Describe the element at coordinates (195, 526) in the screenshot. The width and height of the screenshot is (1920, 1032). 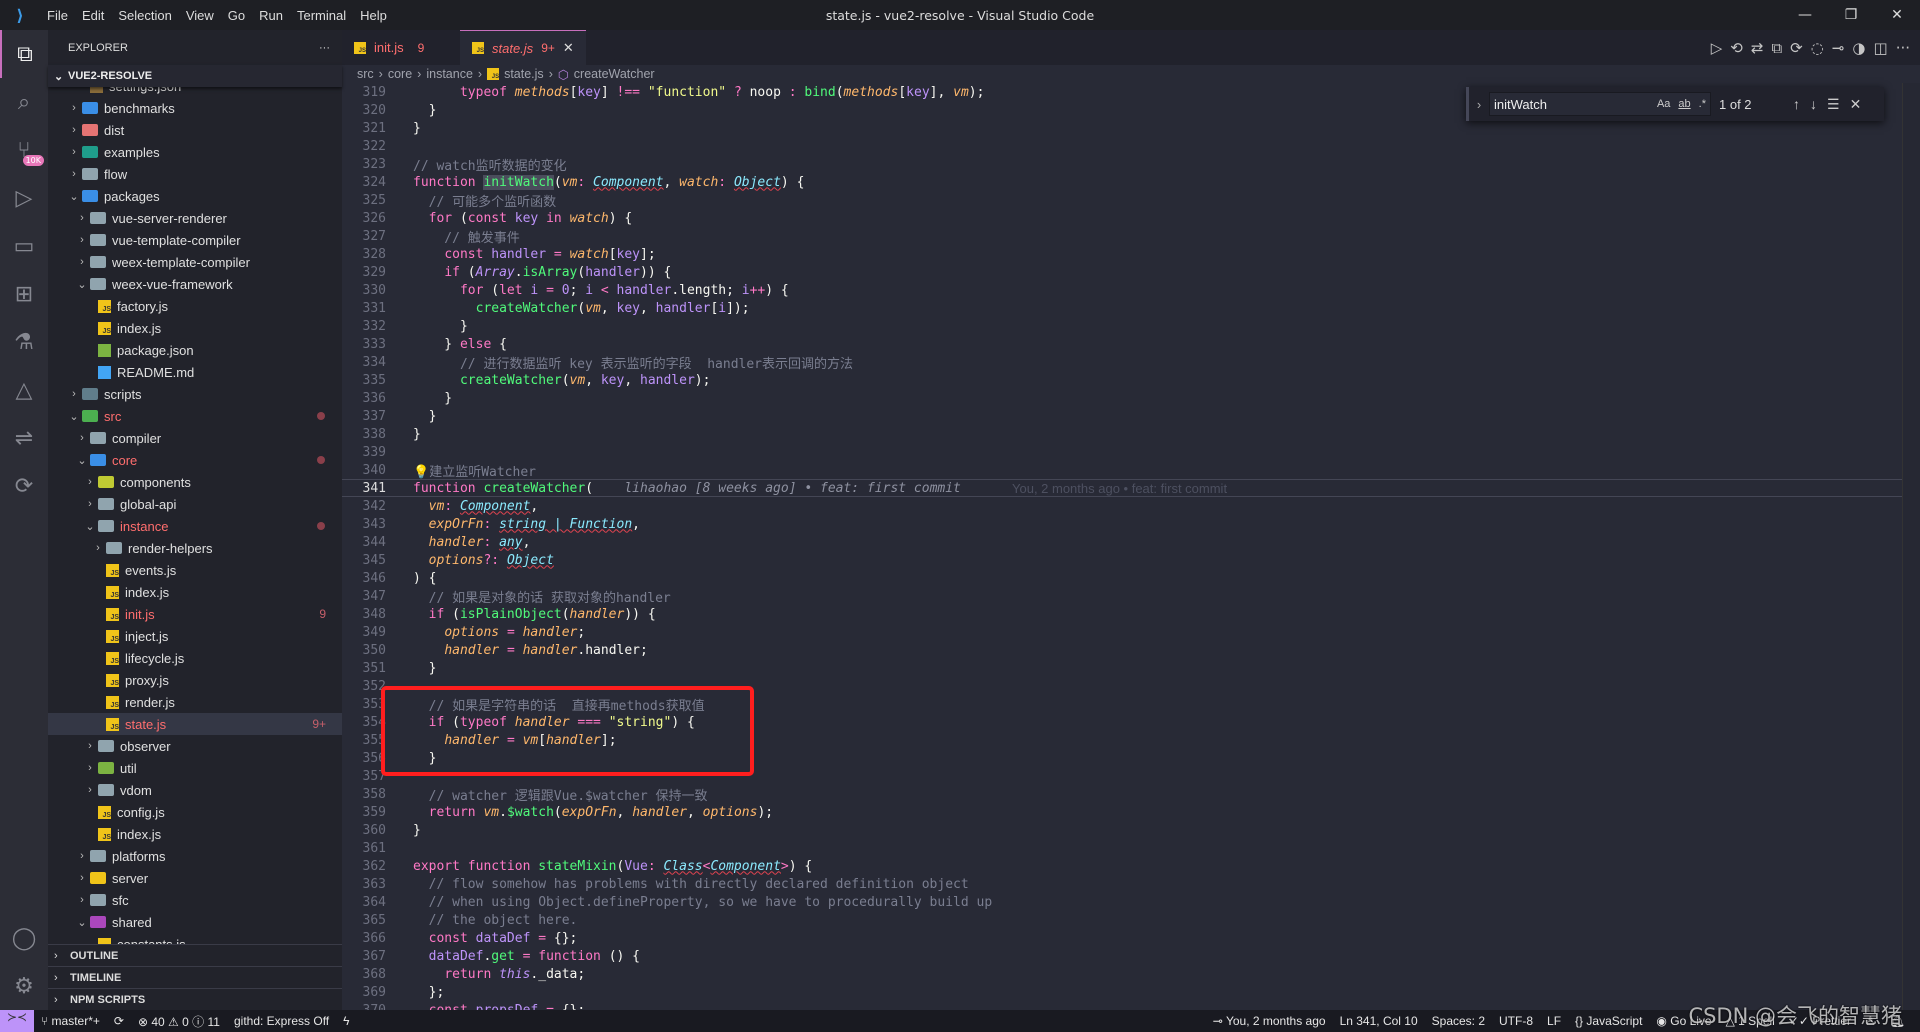
I see `tree-folder: ⌄ instance` at that location.